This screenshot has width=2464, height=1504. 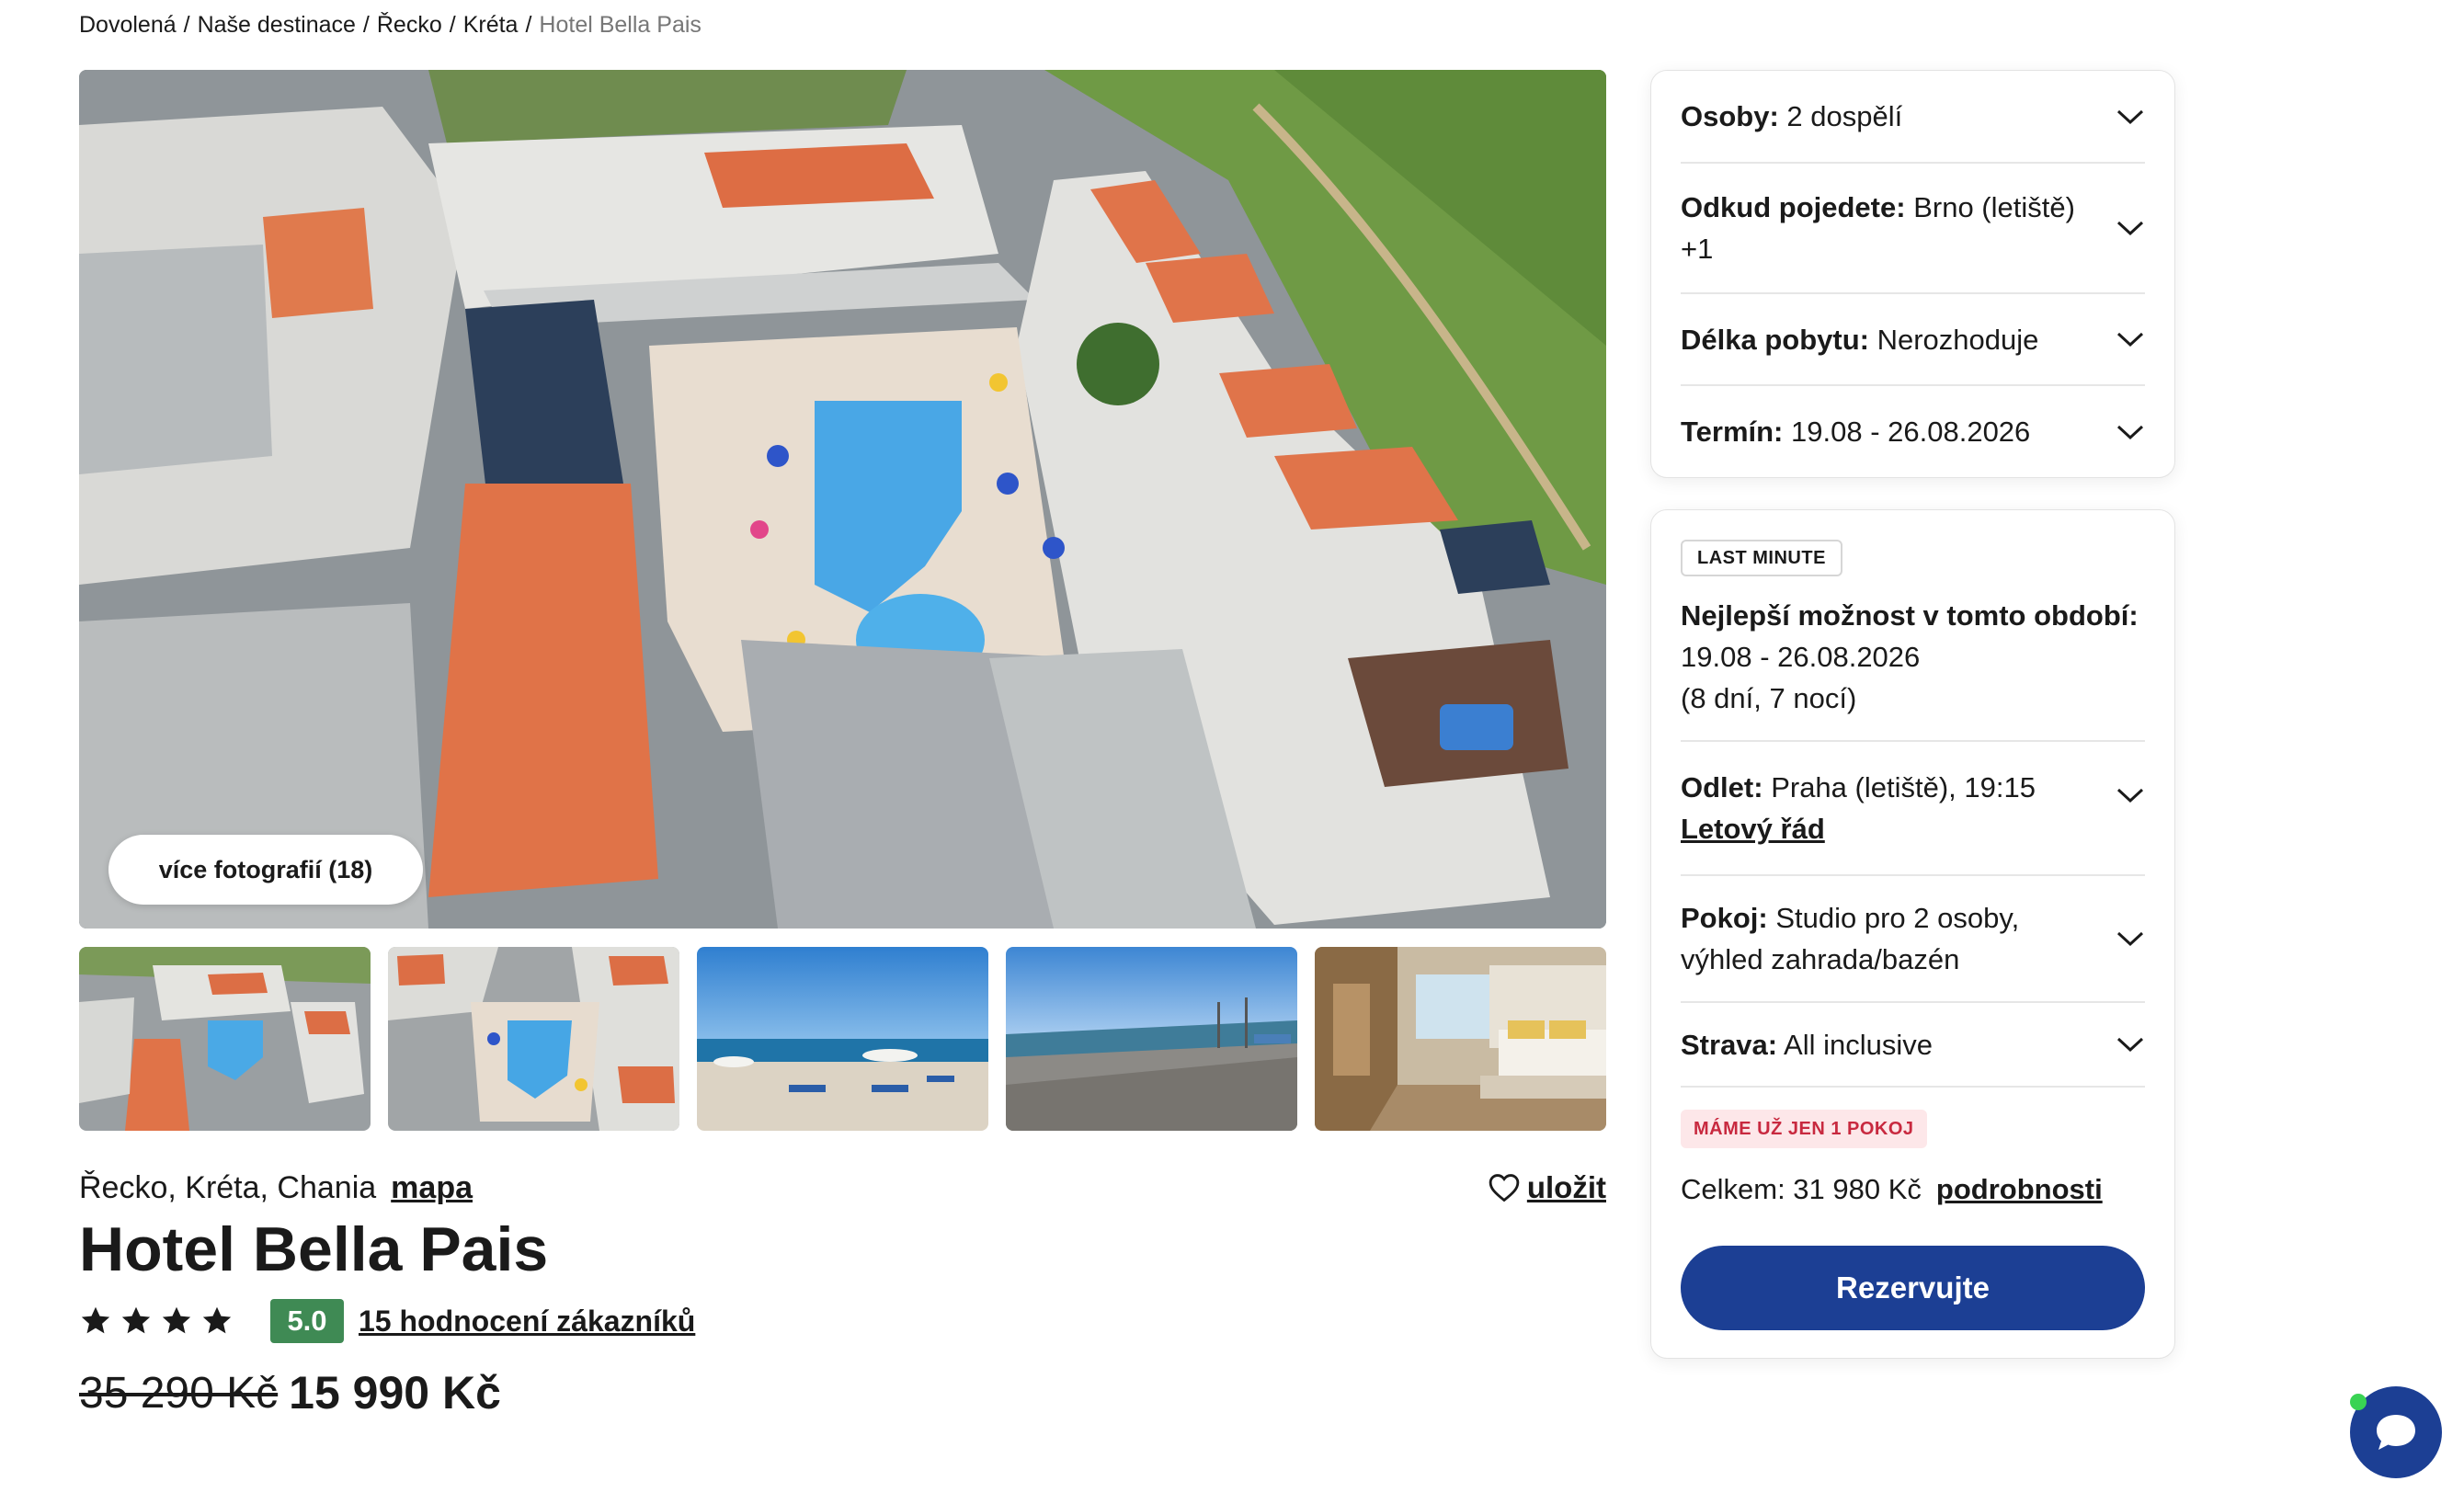 I want to click on thumbnail-pool-aerial, so click(x=225, y=1039).